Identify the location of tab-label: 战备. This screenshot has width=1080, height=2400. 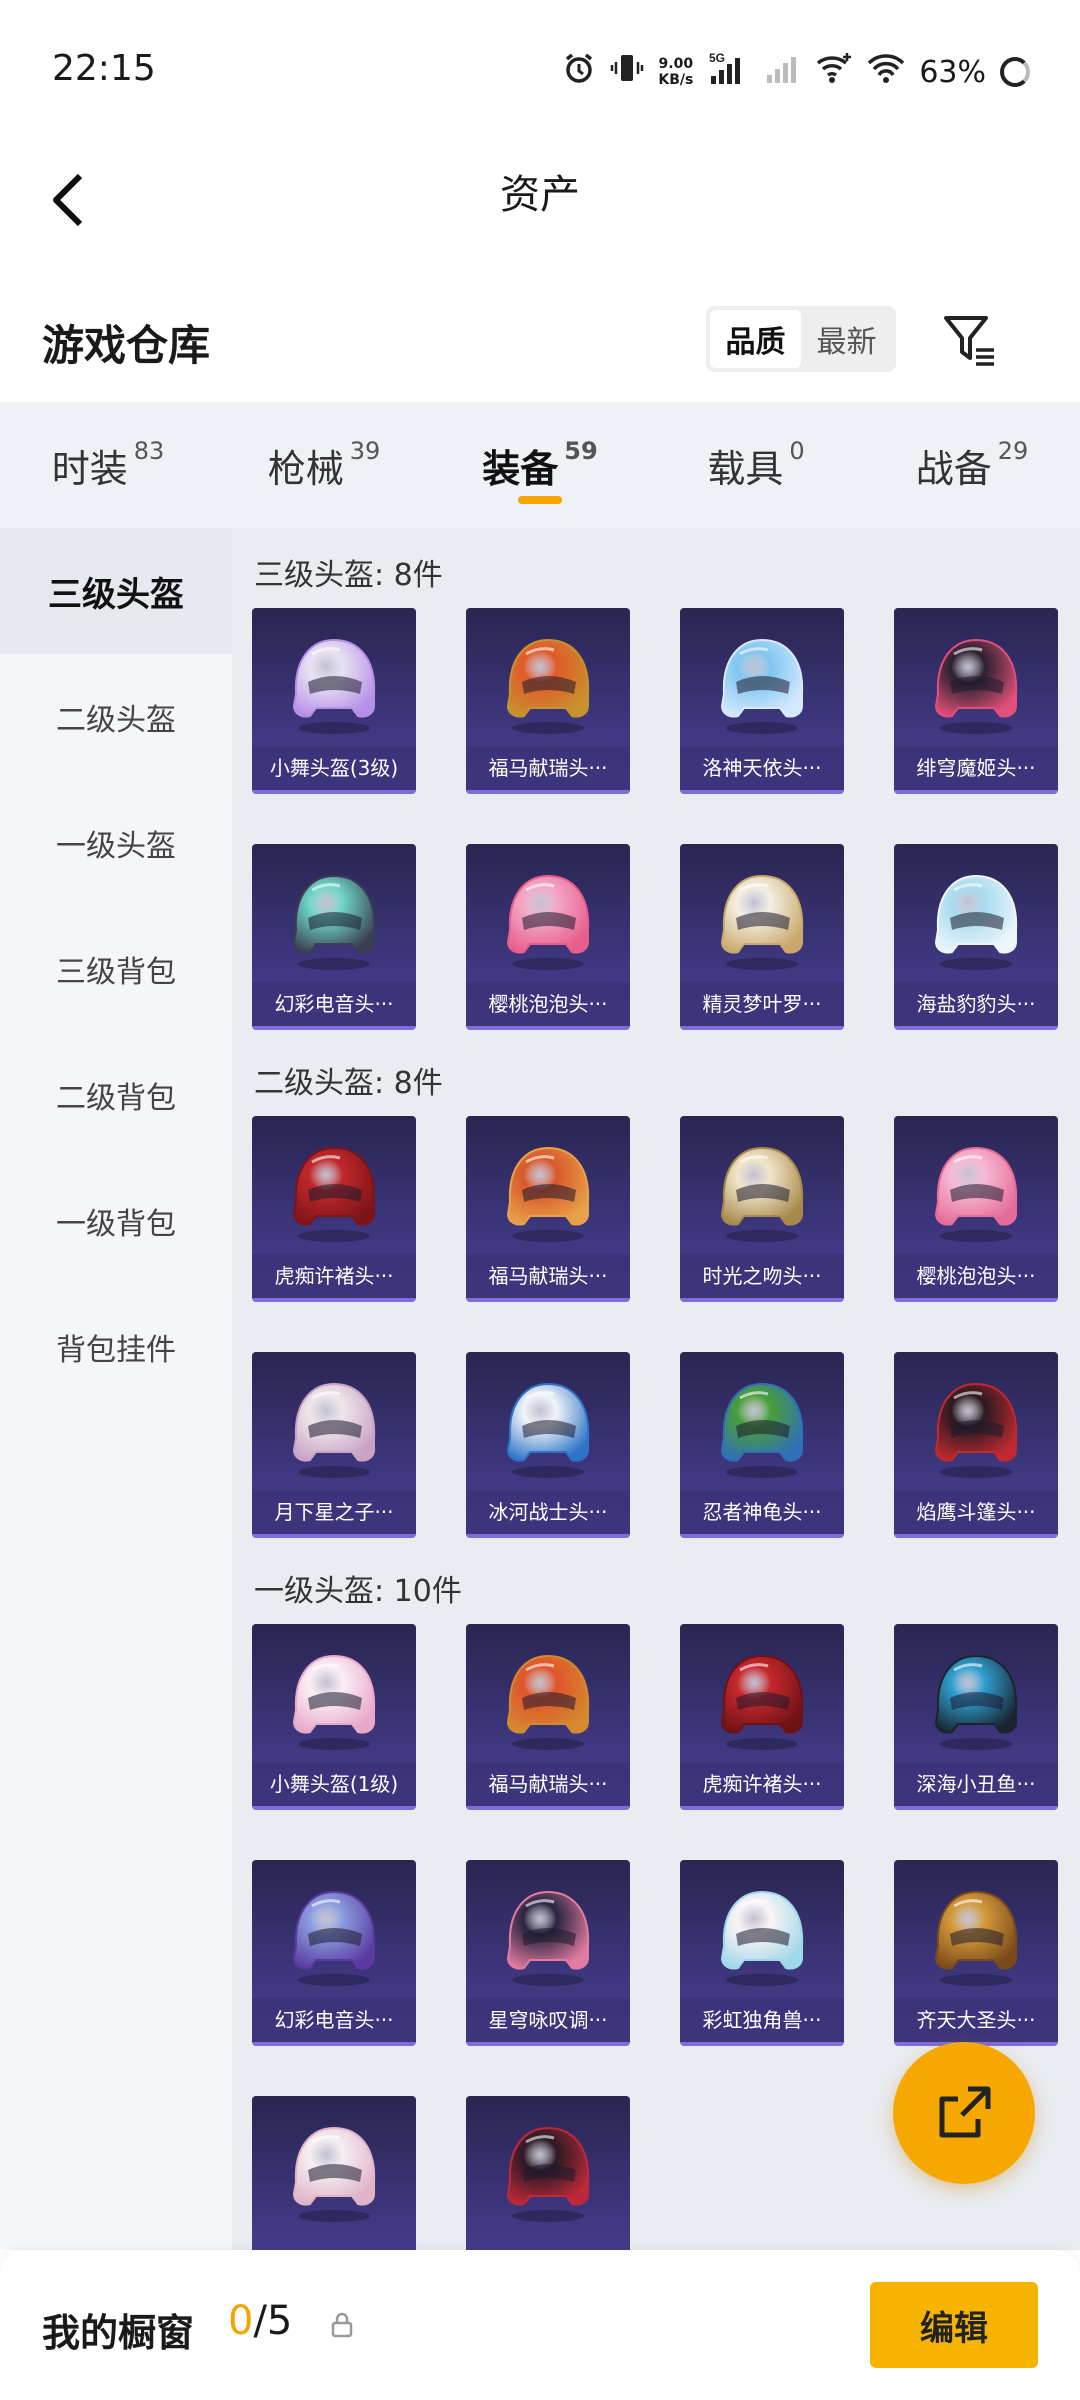
(953, 468).